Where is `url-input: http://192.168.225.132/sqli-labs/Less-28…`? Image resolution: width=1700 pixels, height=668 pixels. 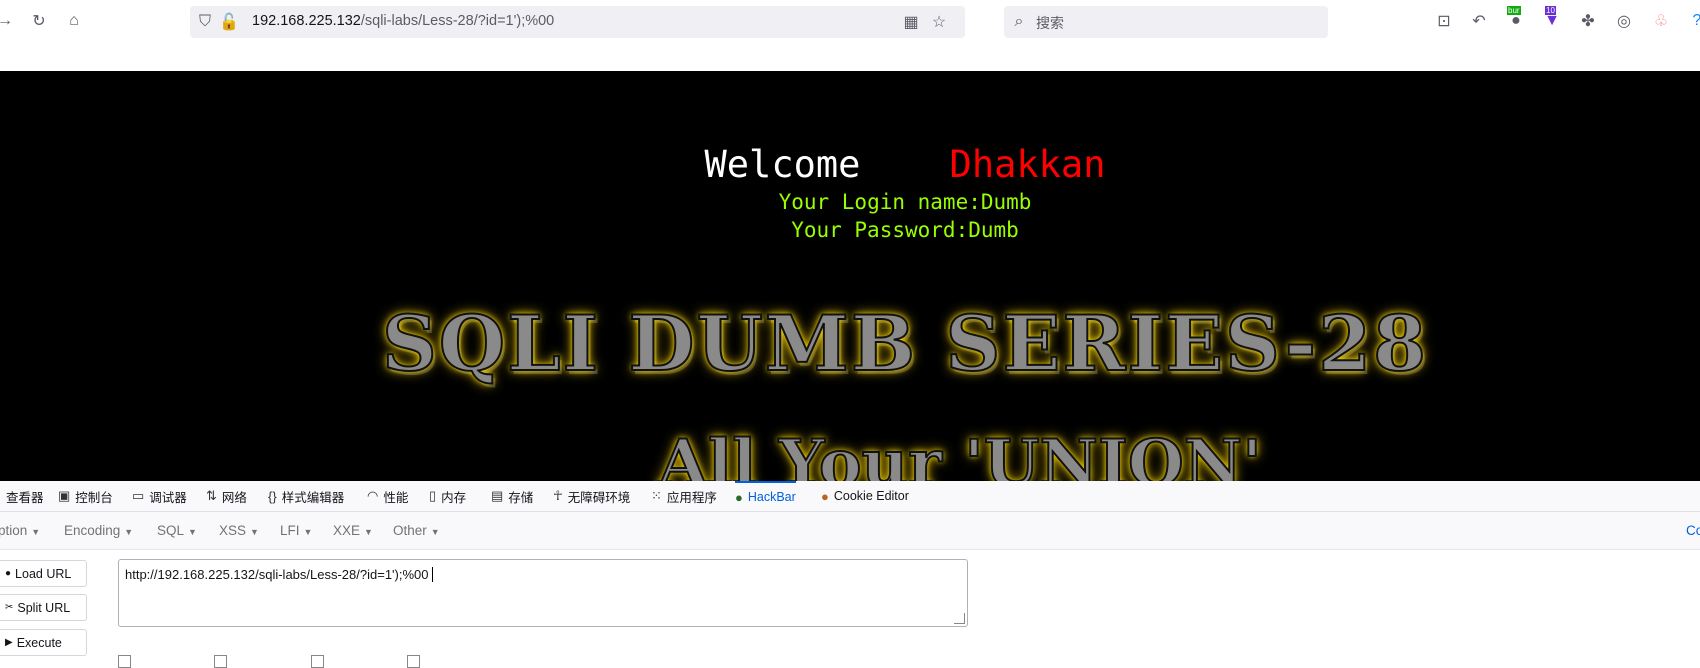
url-input: http://192.168.225.132/sqli-labs/Less-28… is located at coordinates (543, 593).